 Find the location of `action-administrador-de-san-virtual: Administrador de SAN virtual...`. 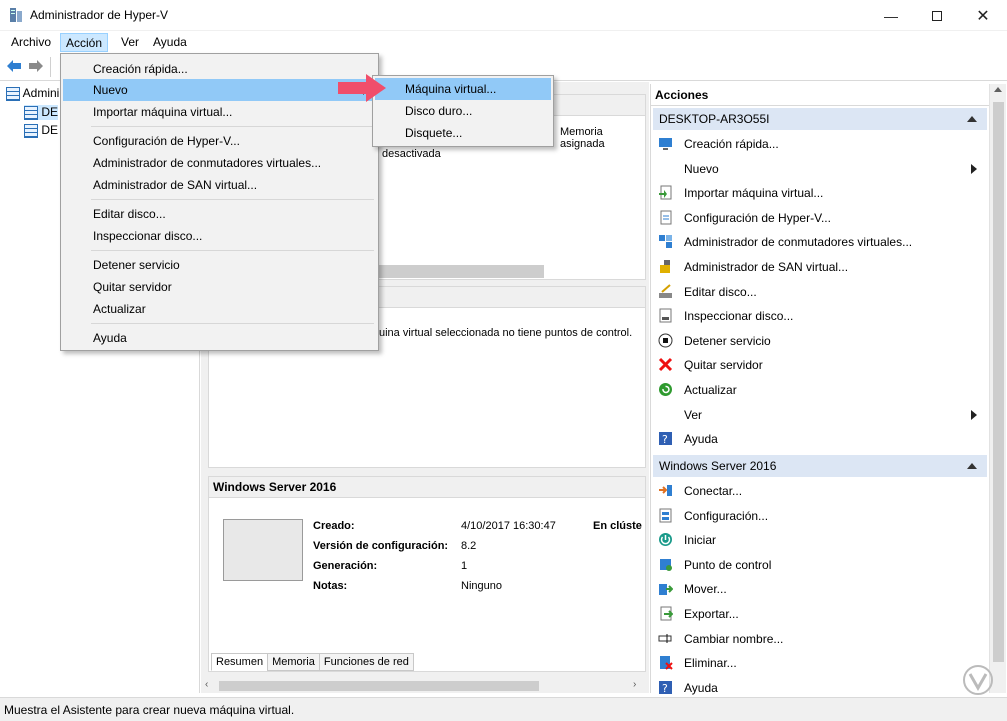

action-administrador-de-san-virtual: Administrador de SAN virtual... is located at coordinates (820, 267).